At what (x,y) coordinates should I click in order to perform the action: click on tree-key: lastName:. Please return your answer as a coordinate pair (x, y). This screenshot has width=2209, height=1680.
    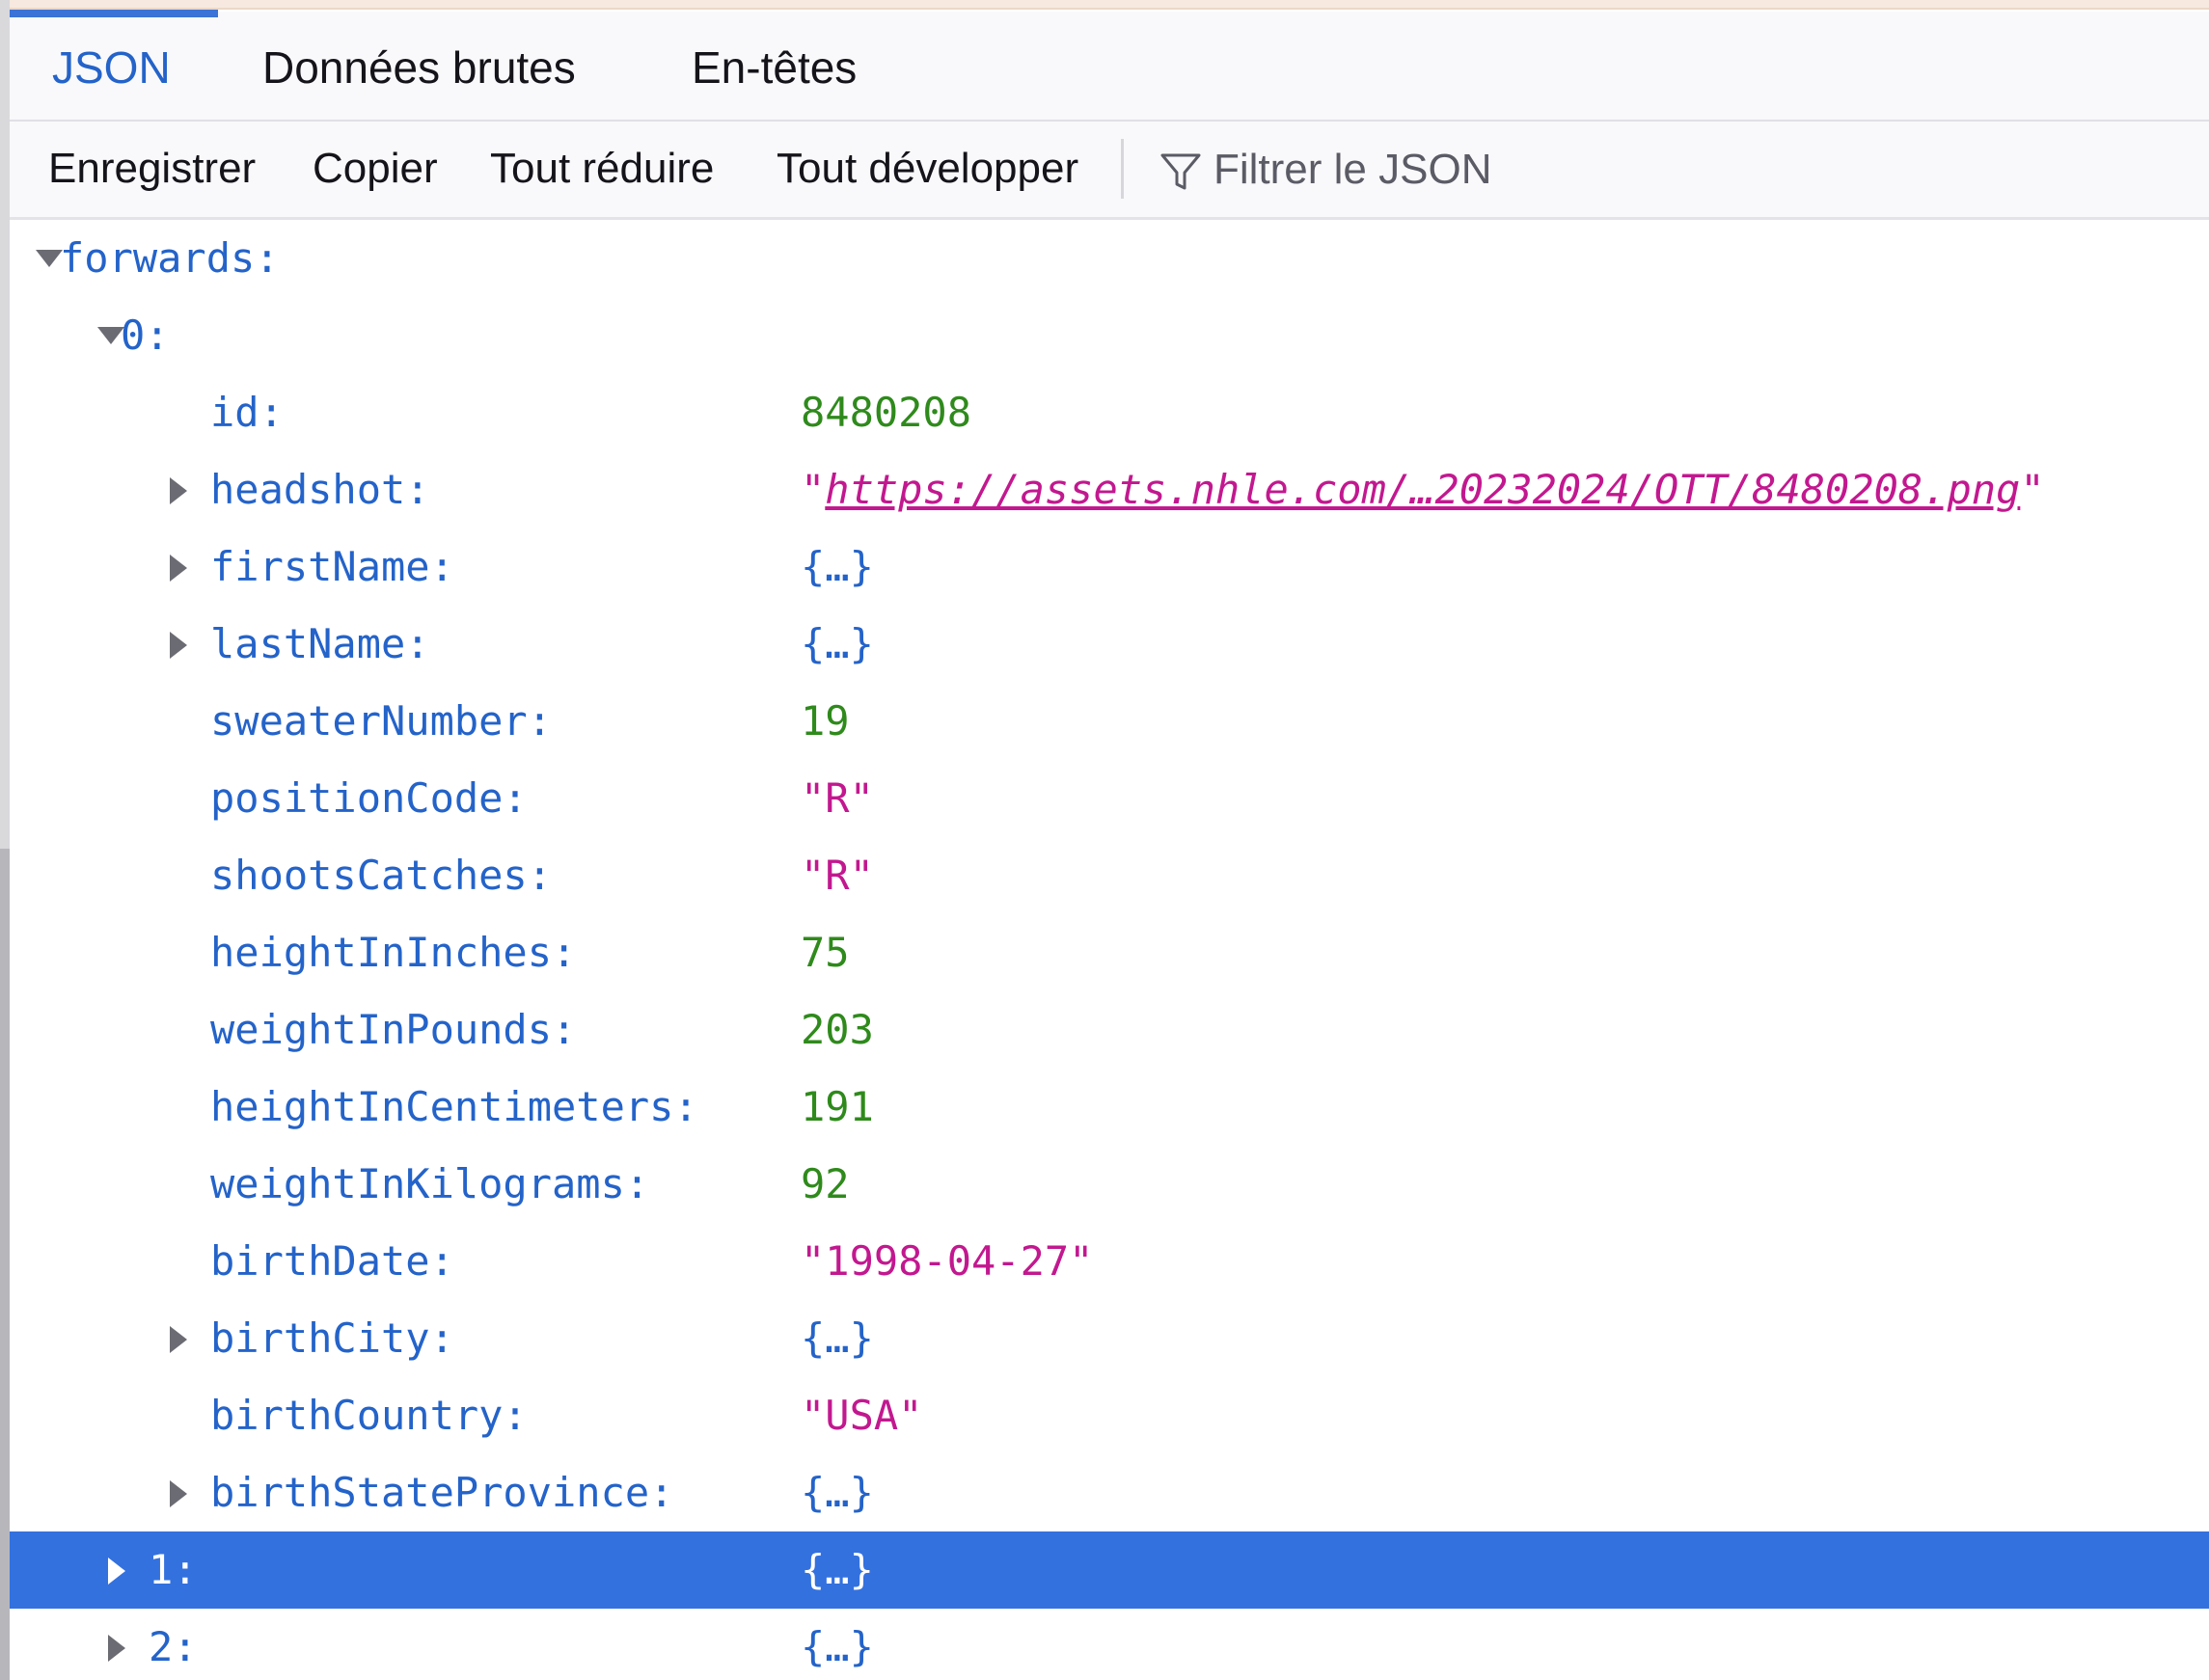
    Looking at the image, I should click on (320, 643).